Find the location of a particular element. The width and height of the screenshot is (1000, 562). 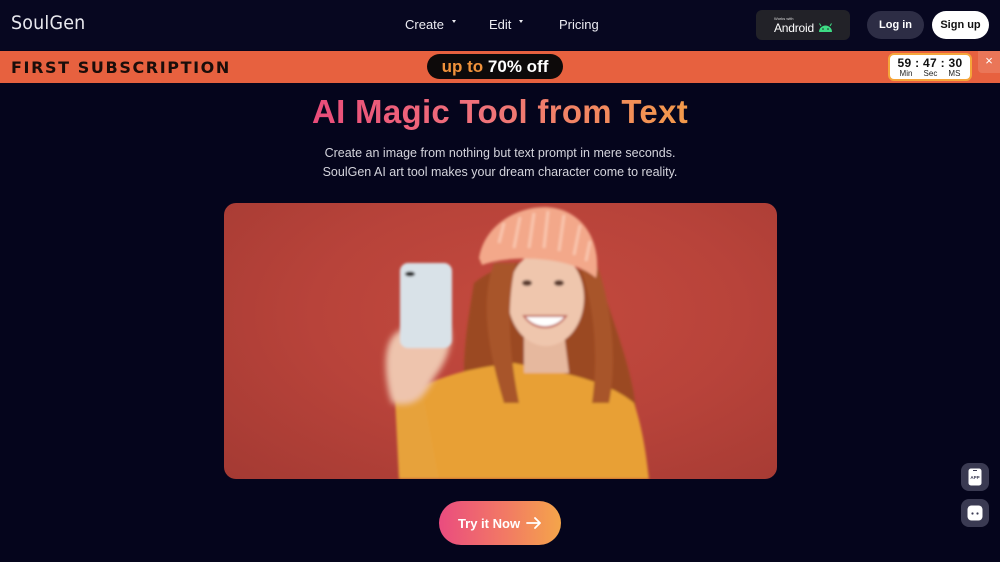

countdown-timer: 59 : 47 : 30 Min Sec MS is located at coordinates (930, 67).